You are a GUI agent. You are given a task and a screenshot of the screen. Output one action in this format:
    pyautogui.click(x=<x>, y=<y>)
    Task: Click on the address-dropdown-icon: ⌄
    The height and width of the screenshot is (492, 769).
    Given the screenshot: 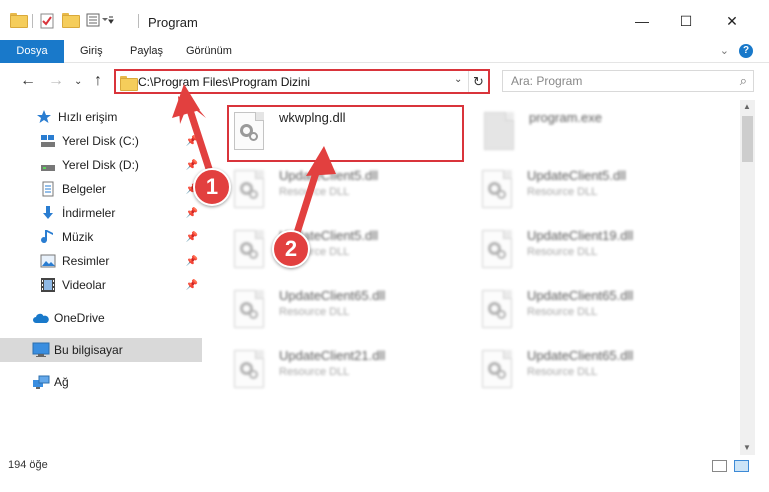 What is the action you would take?
    pyautogui.click(x=458, y=79)
    